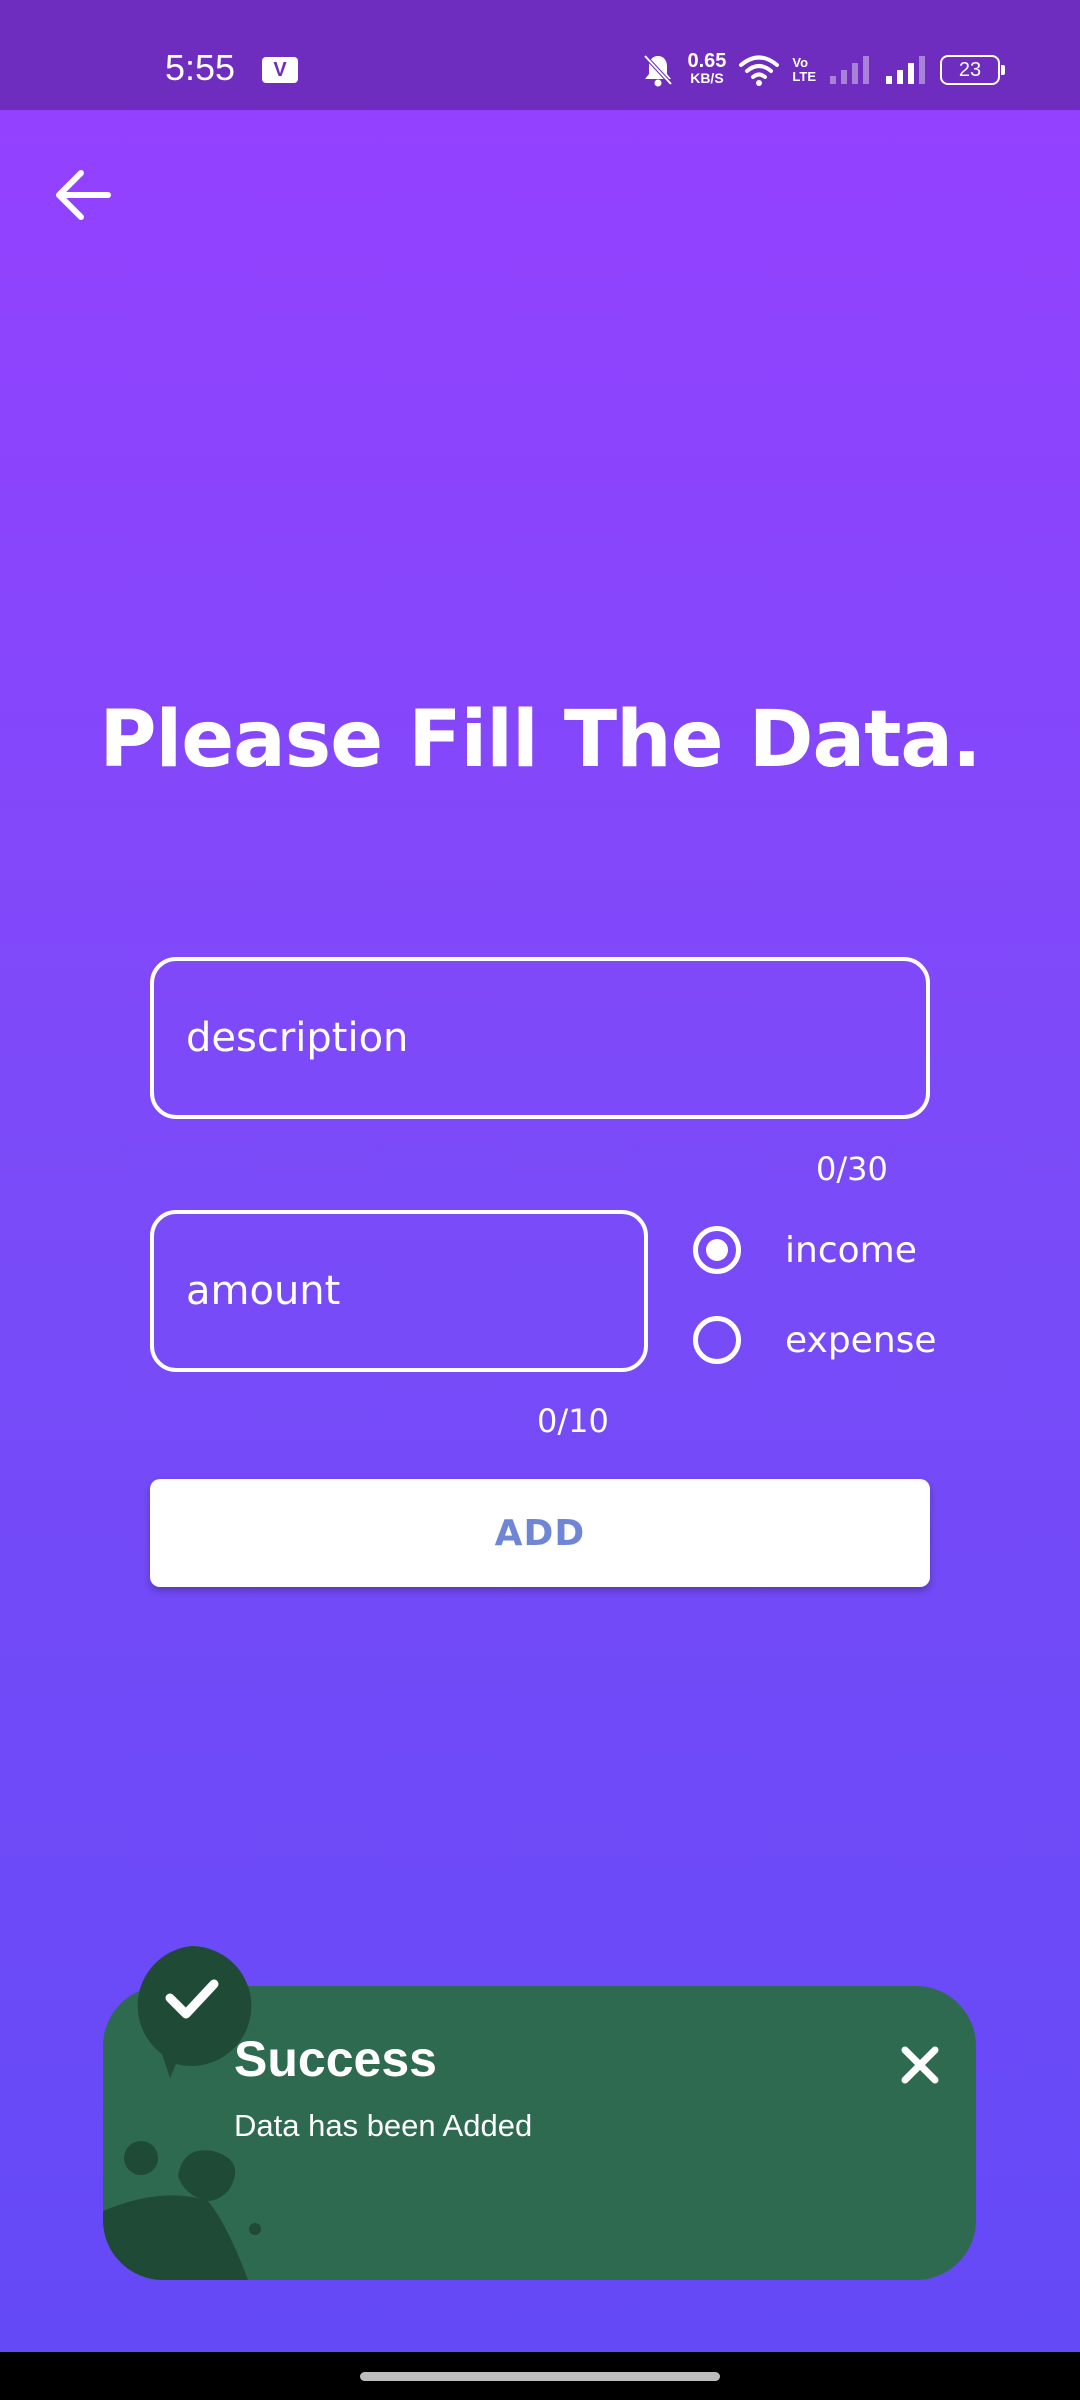 Image resolution: width=1080 pixels, height=2400 pixels. What do you see at coordinates (717, 1340) in the screenshot?
I see `radio-expense-circle` at bounding box center [717, 1340].